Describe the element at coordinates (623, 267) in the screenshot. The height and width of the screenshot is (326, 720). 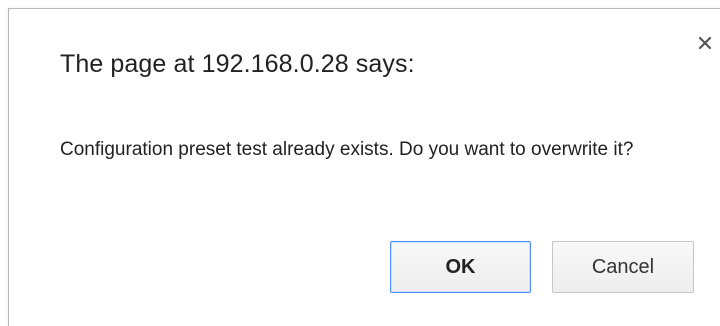
I see `cancel-button: Cancel` at that location.